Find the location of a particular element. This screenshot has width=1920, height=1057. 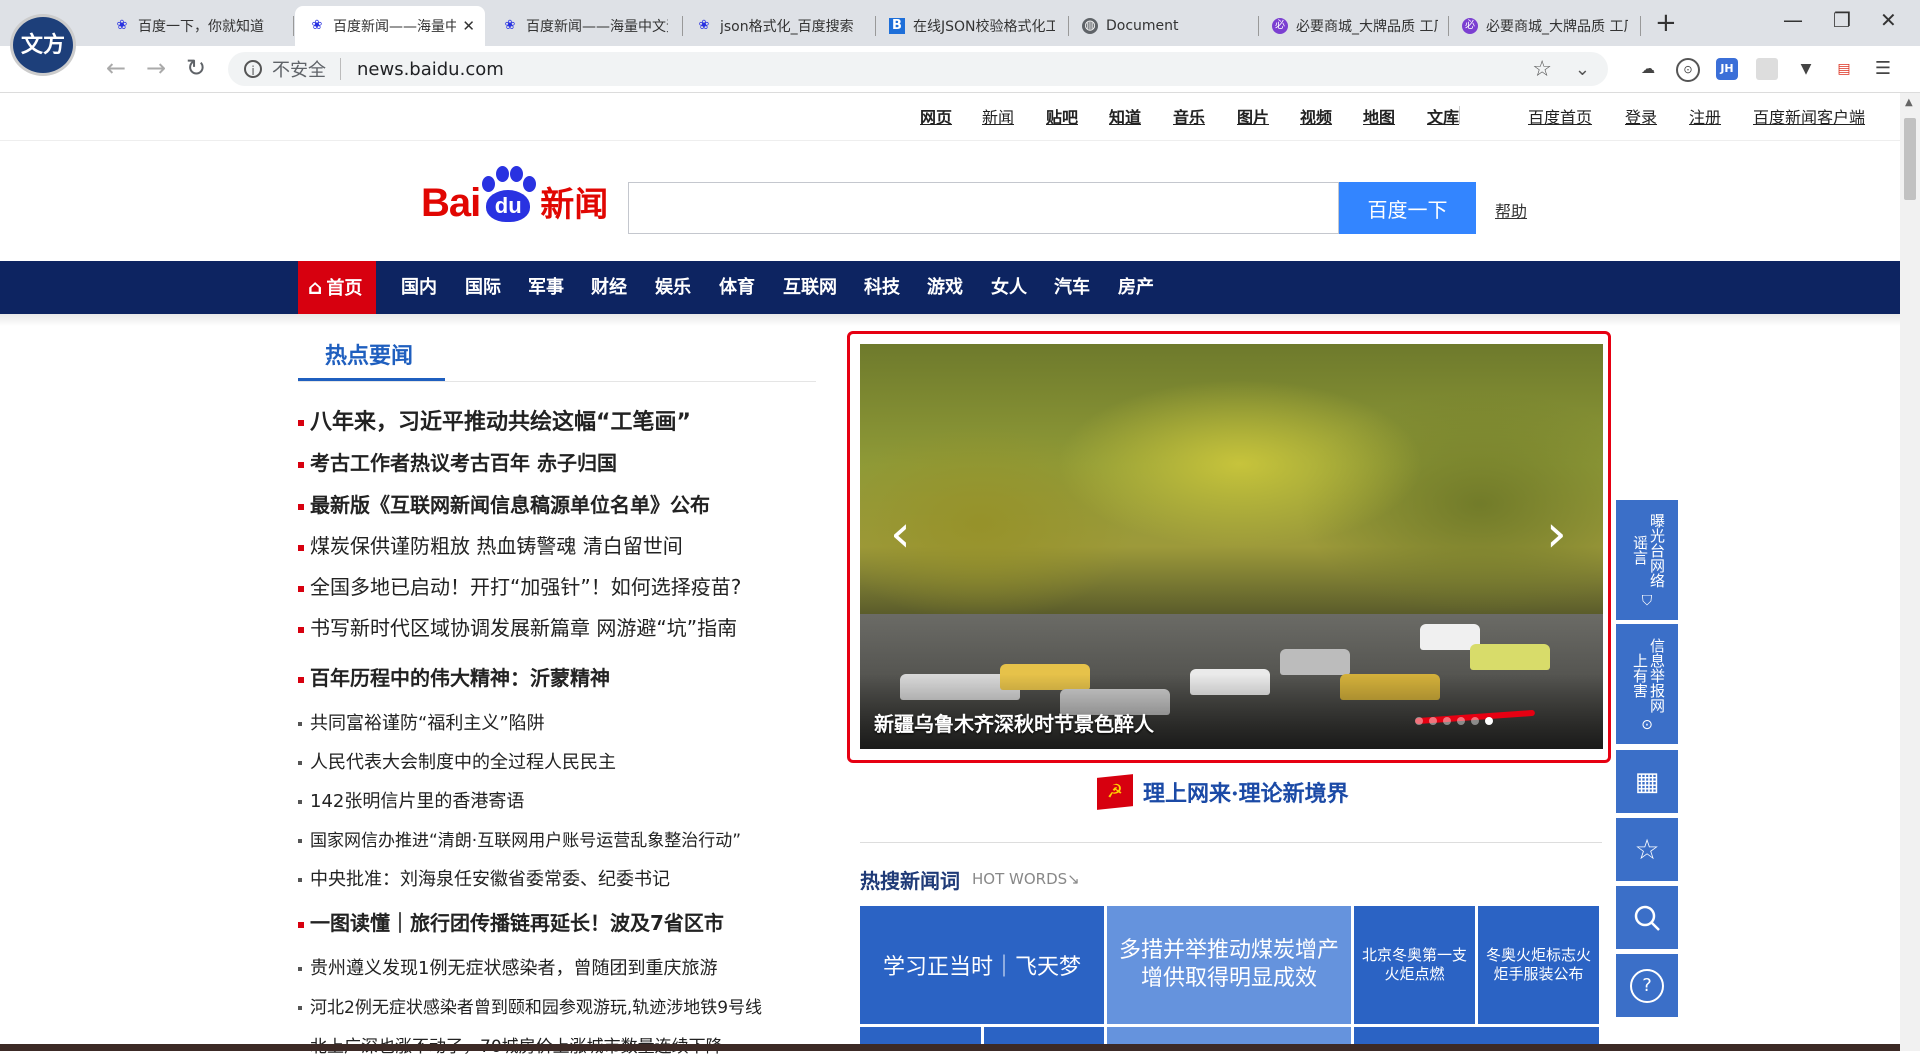

baidu-home-link: 百度首页 is located at coordinates (1560, 116).